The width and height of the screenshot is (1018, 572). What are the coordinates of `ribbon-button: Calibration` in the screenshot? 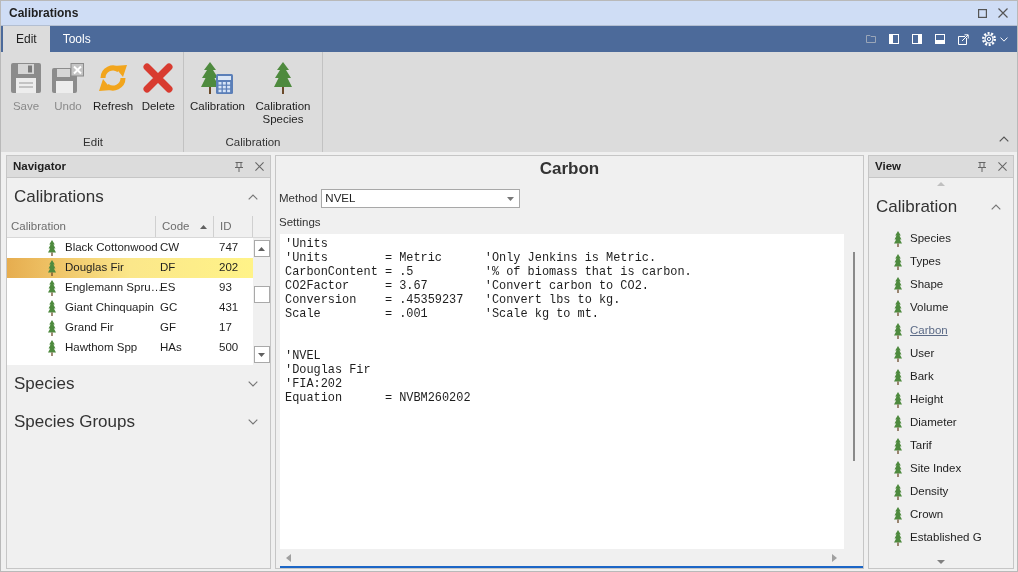 It's located at (217, 87).